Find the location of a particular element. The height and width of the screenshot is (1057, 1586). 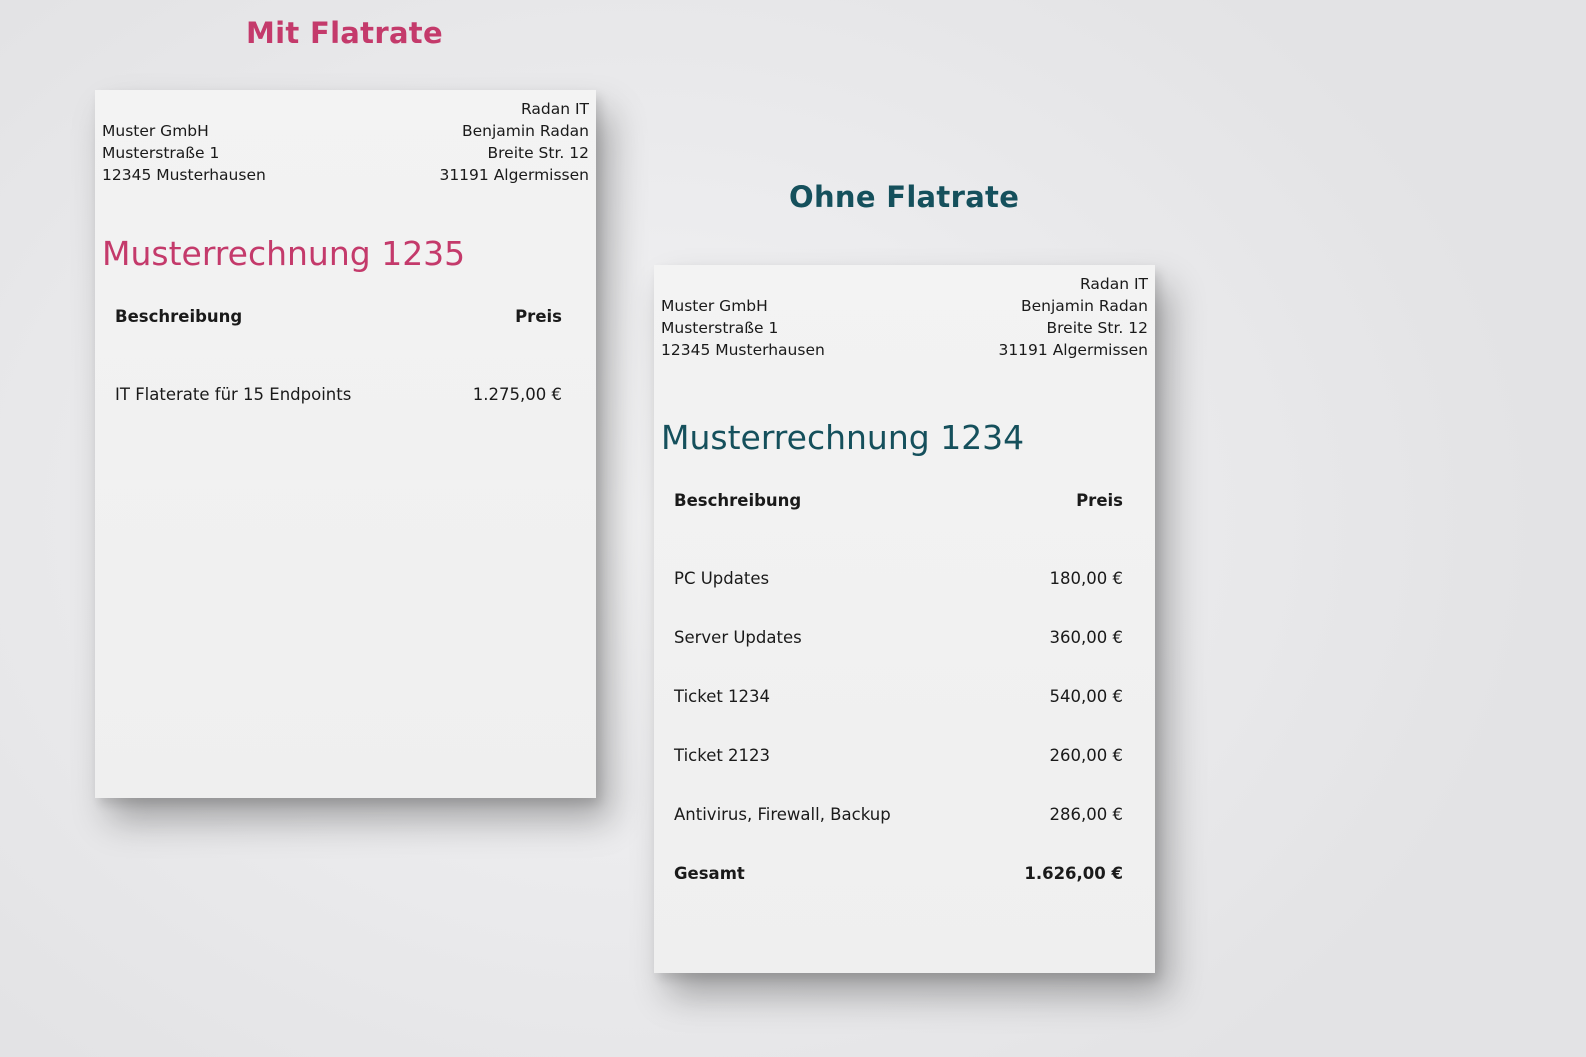

total-row: Gesamt 1.626,00 € is located at coordinates (898, 873).